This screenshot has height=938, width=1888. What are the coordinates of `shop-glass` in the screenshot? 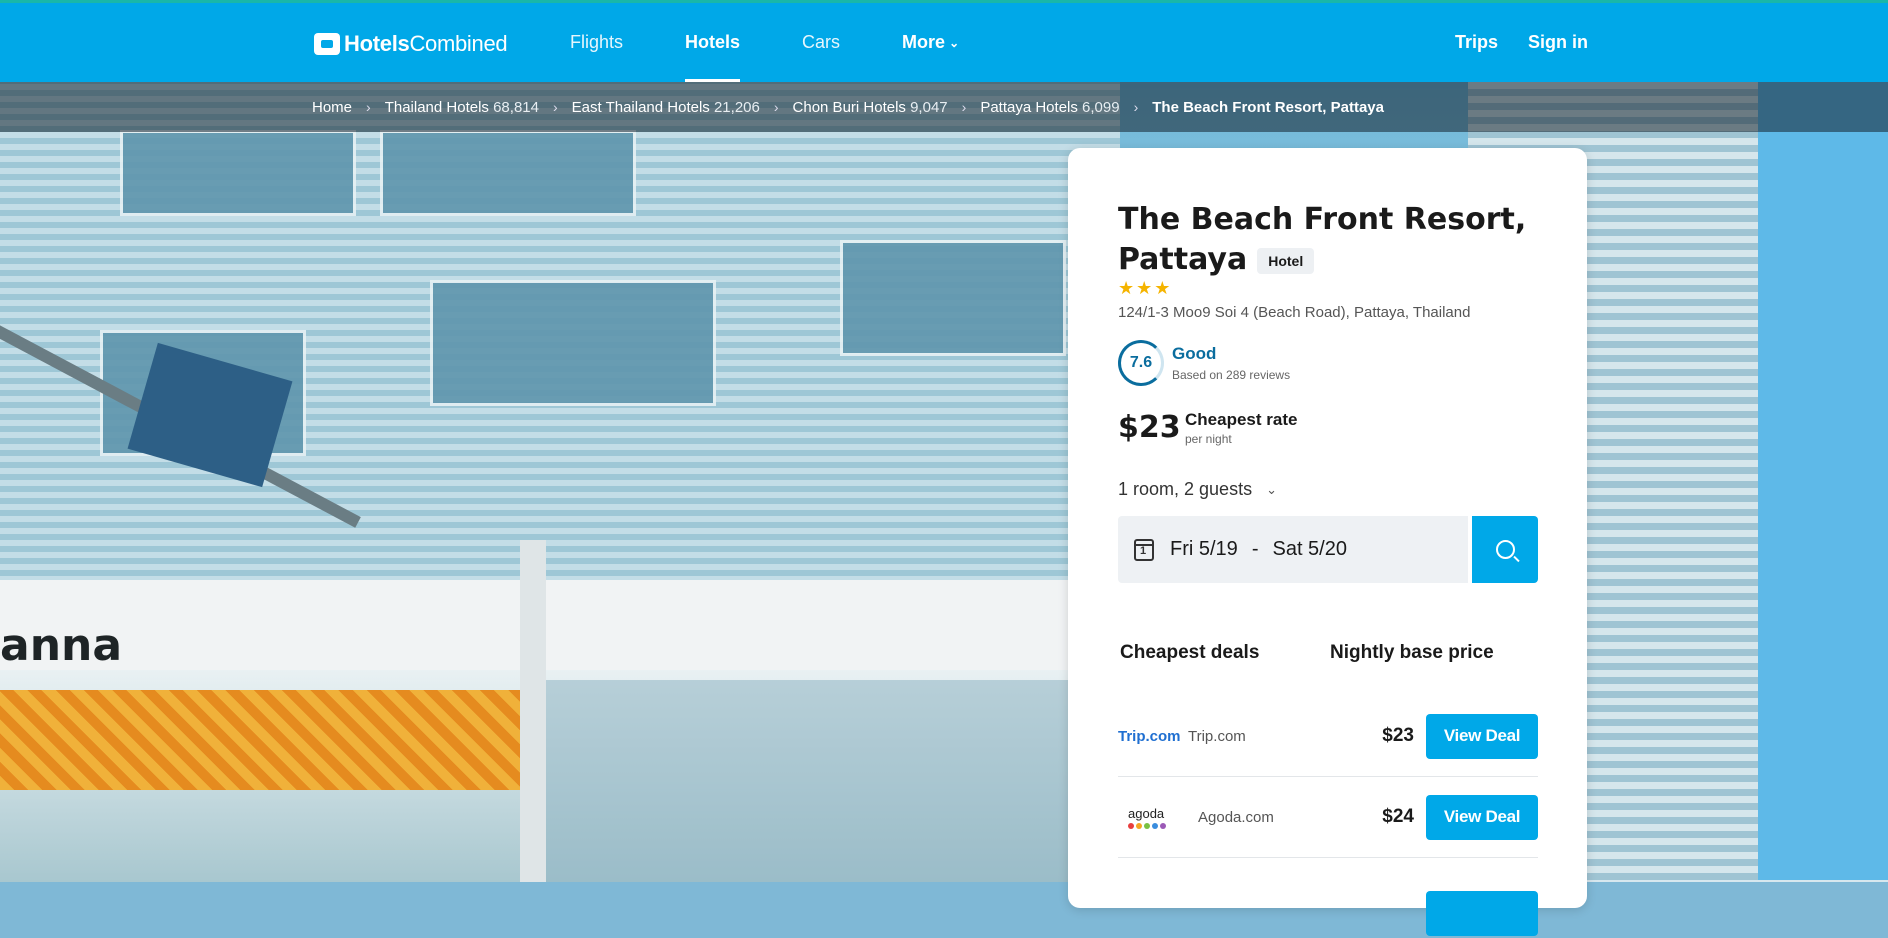 It's located at (820, 781).